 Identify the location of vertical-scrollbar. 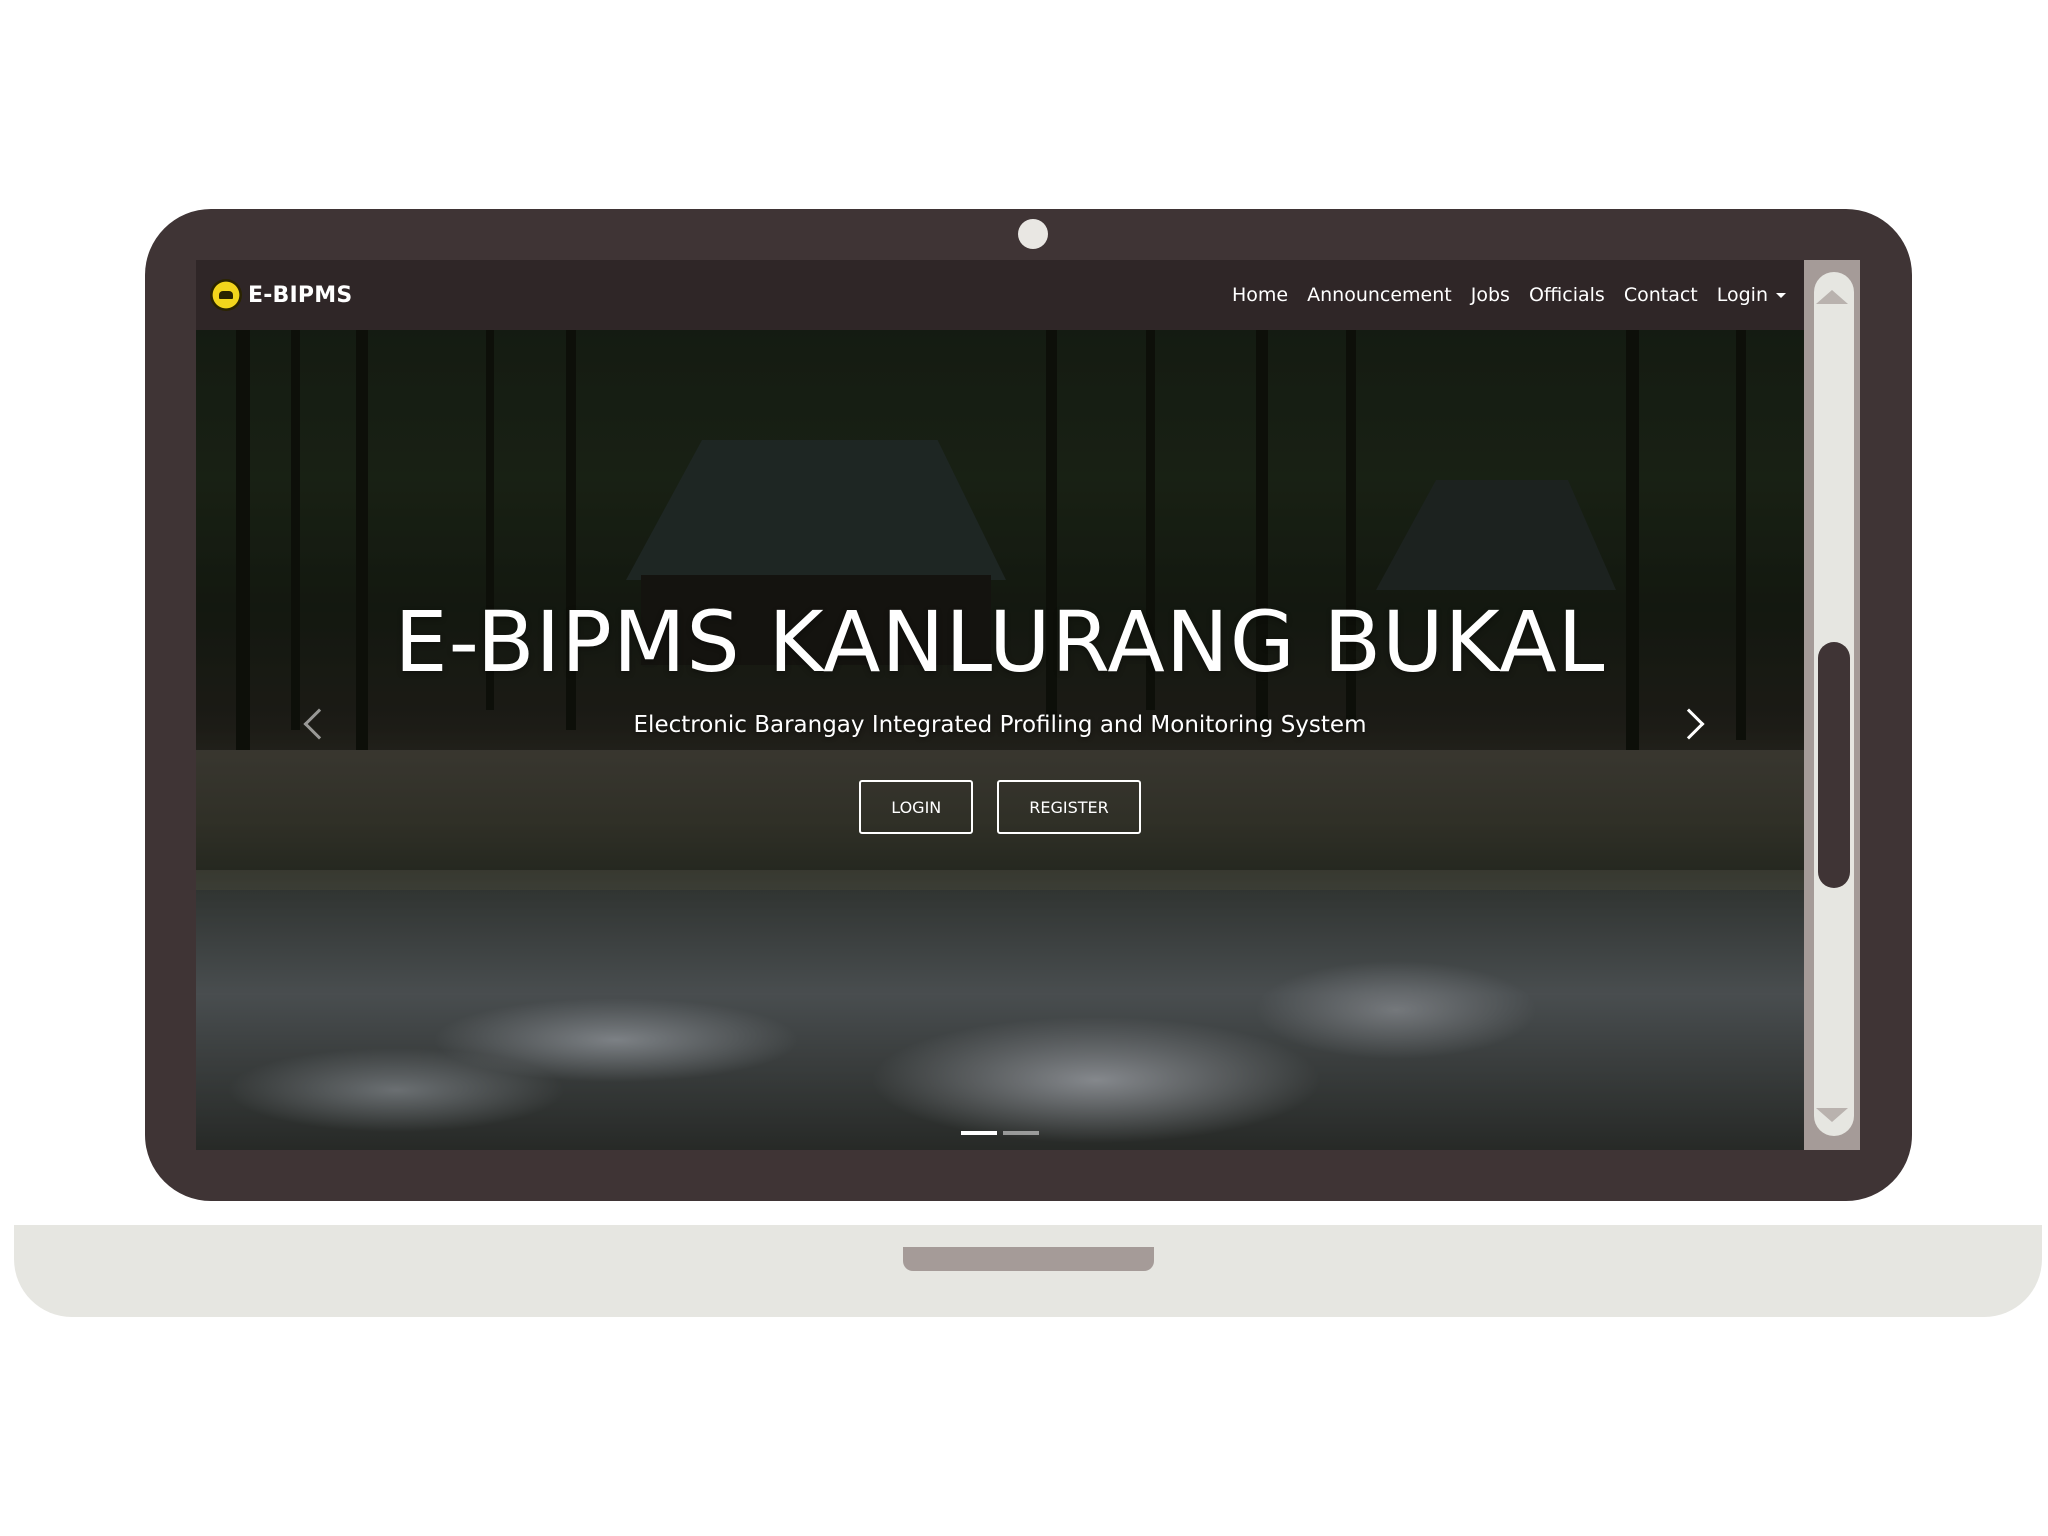
(1832, 705).